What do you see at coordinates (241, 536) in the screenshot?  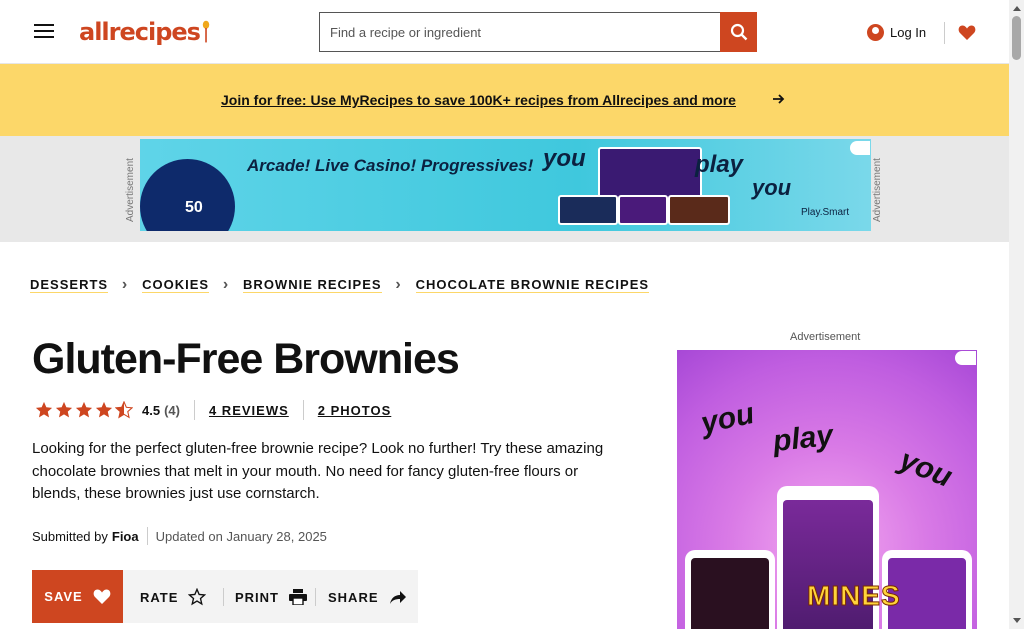 I see `updated-date: Updated on January 28, 2025` at bounding box center [241, 536].